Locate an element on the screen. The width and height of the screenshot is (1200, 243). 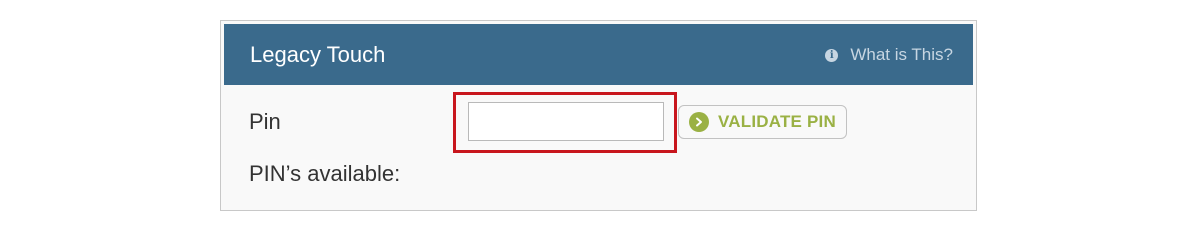
pins-available-label: PIN’s available: is located at coordinates (325, 173).